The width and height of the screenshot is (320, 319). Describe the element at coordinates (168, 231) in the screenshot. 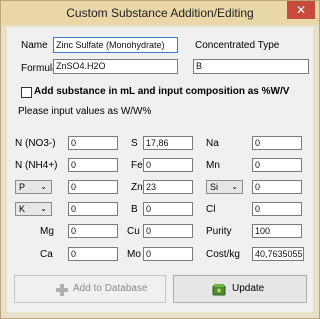

I see `cu-field: 0` at that location.